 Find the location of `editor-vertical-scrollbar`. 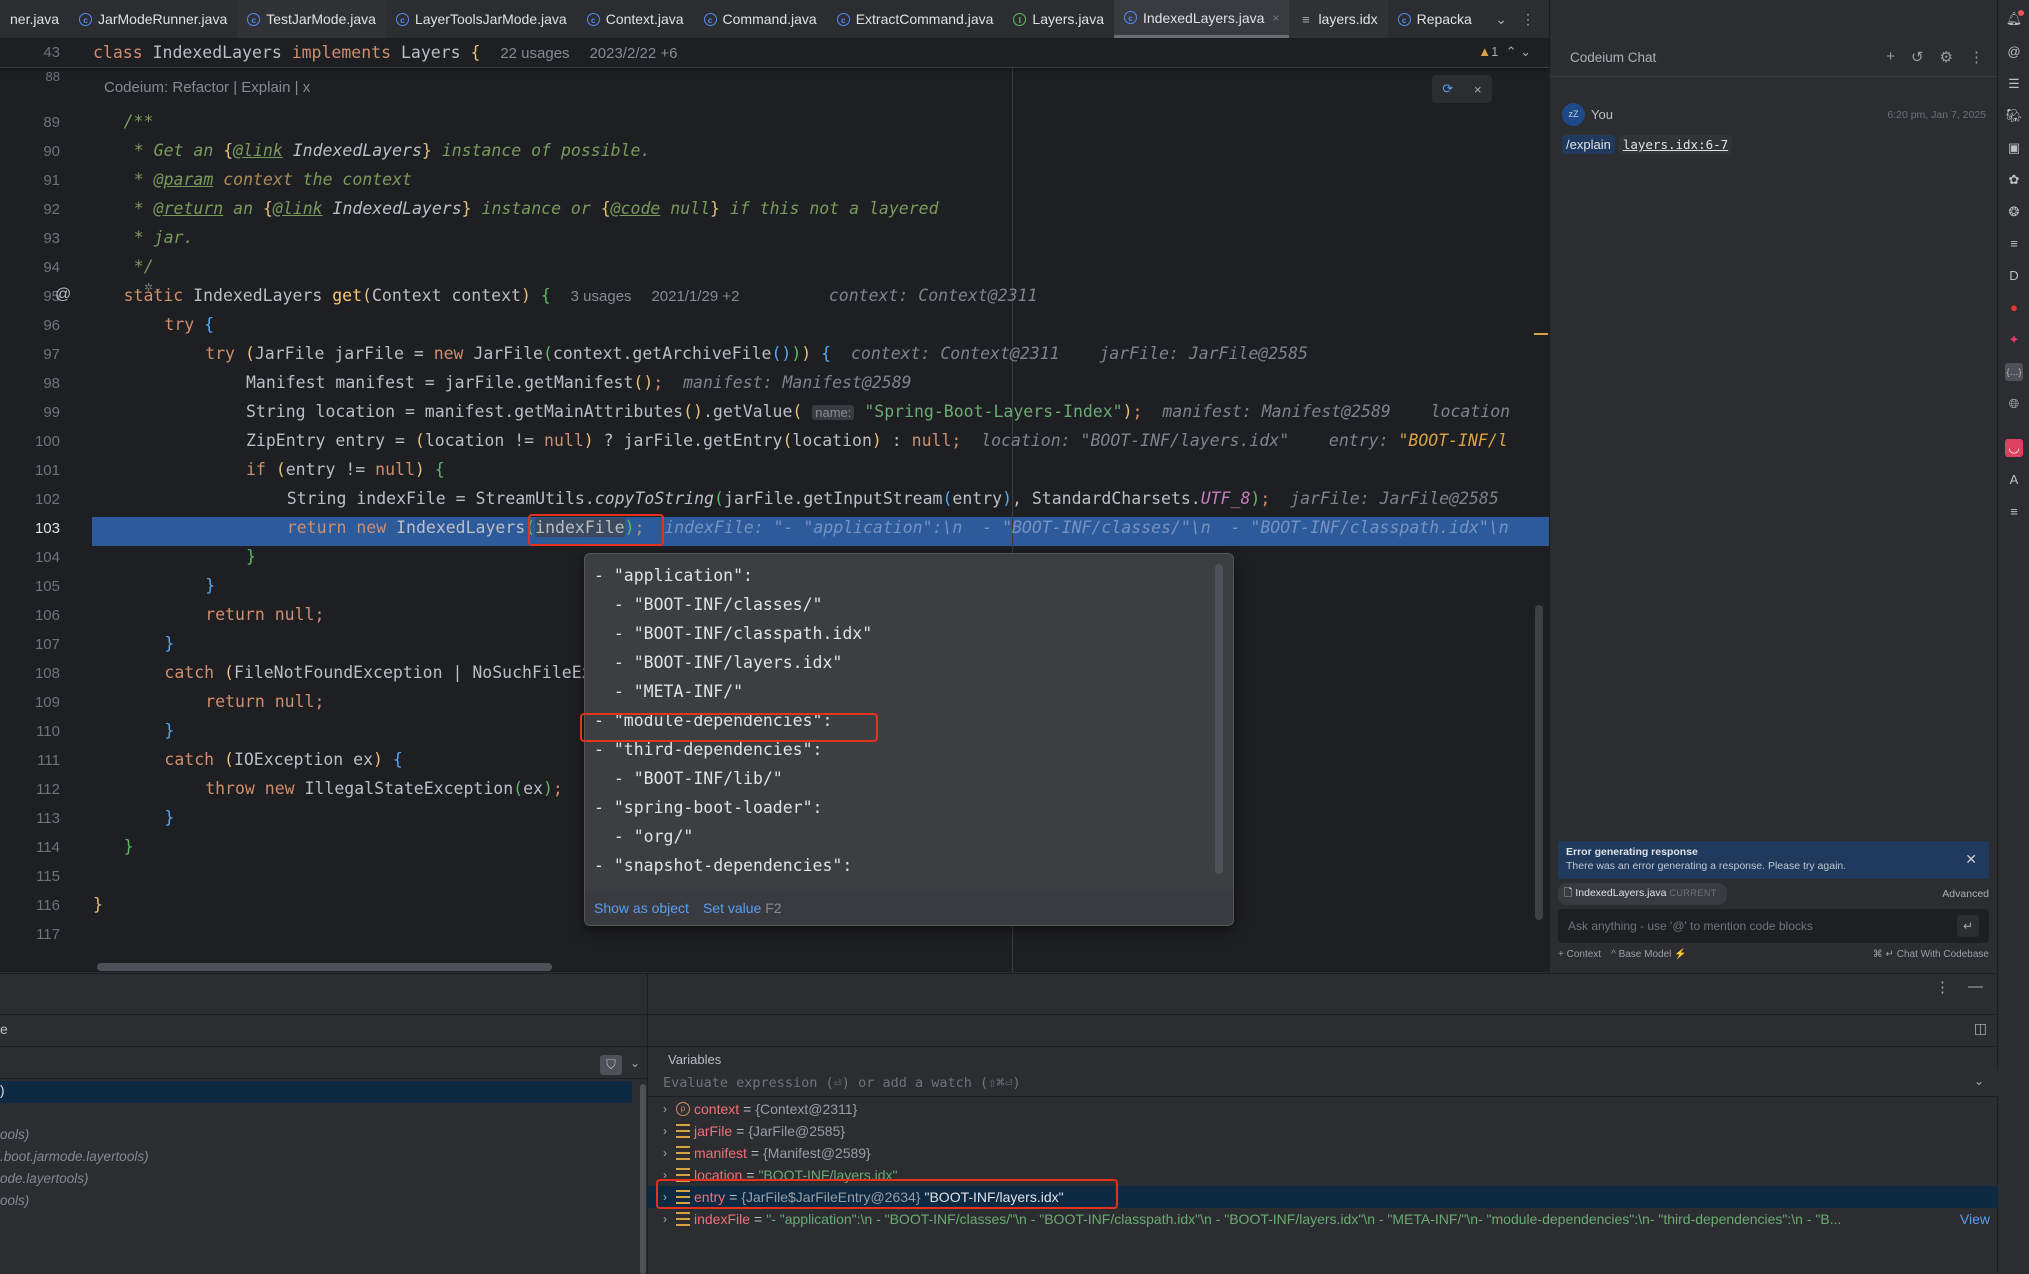

editor-vertical-scrollbar is located at coordinates (1539, 762).